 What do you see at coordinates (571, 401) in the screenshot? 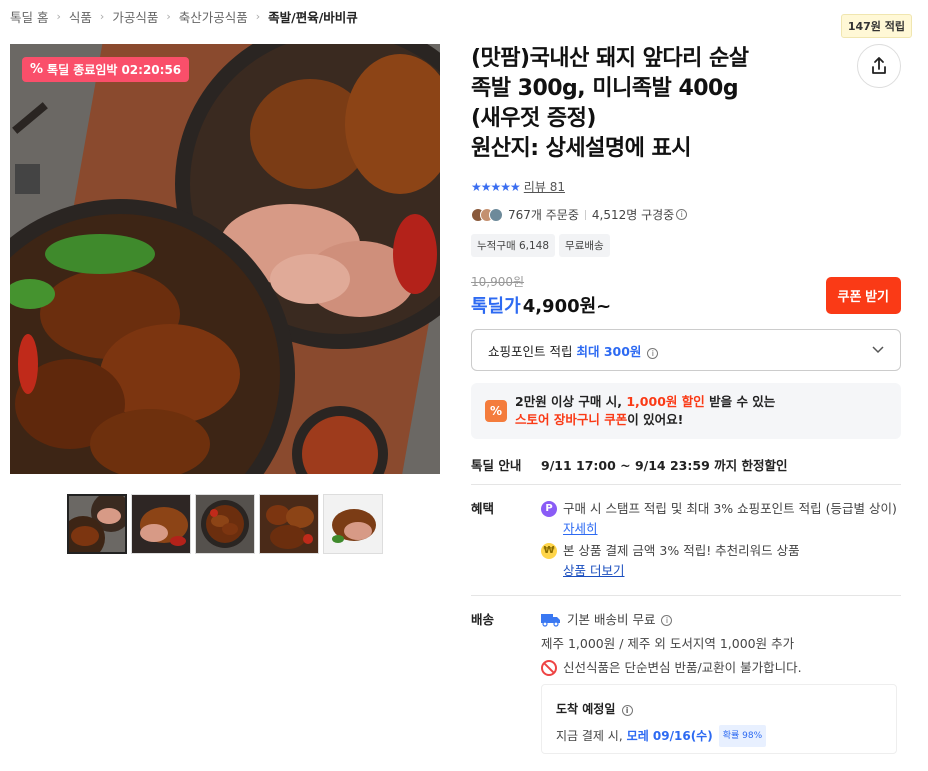
I see `cart-coupon-text: 2만원 이상 구매 시,` at bounding box center [571, 401].